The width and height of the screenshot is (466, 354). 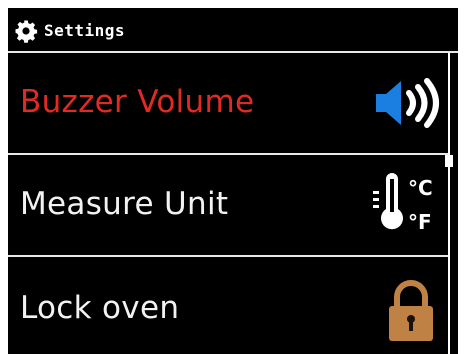 I want to click on thermometer-unit-icon: °C °F, so click(x=403, y=203).